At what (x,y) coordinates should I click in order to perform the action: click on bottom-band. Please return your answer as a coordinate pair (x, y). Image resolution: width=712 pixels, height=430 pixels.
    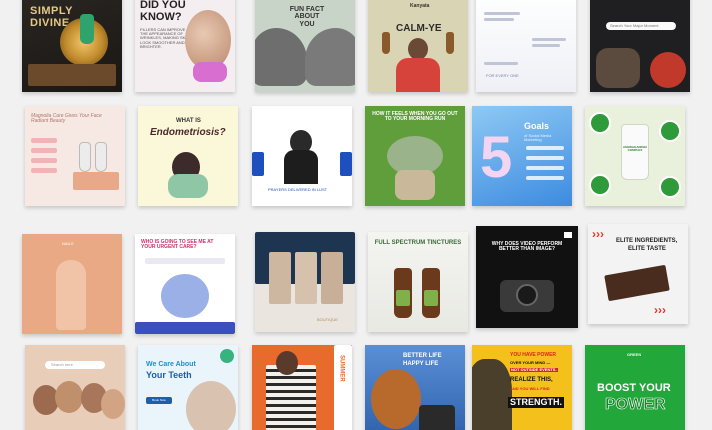
    Looking at the image, I should click on (185, 328).